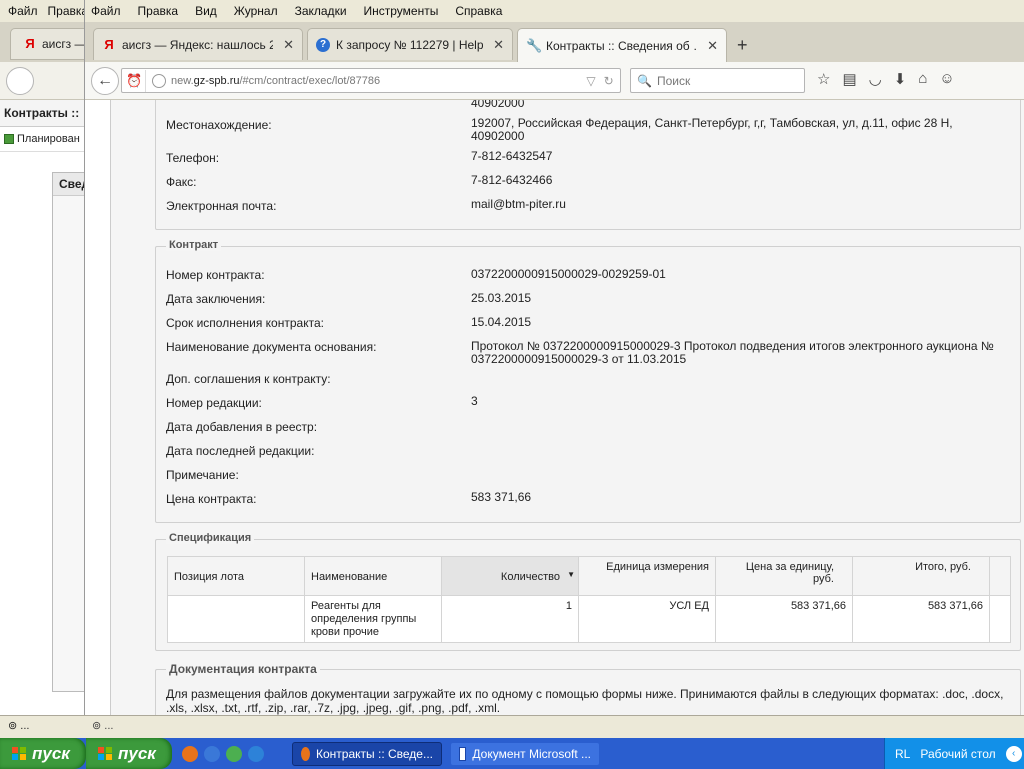 This screenshot has height=769, width=1024. Describe the element at coordinates (42, 408) in the screenshot. I see `bg-page: Контракты :: Планирован Свед` at that location.